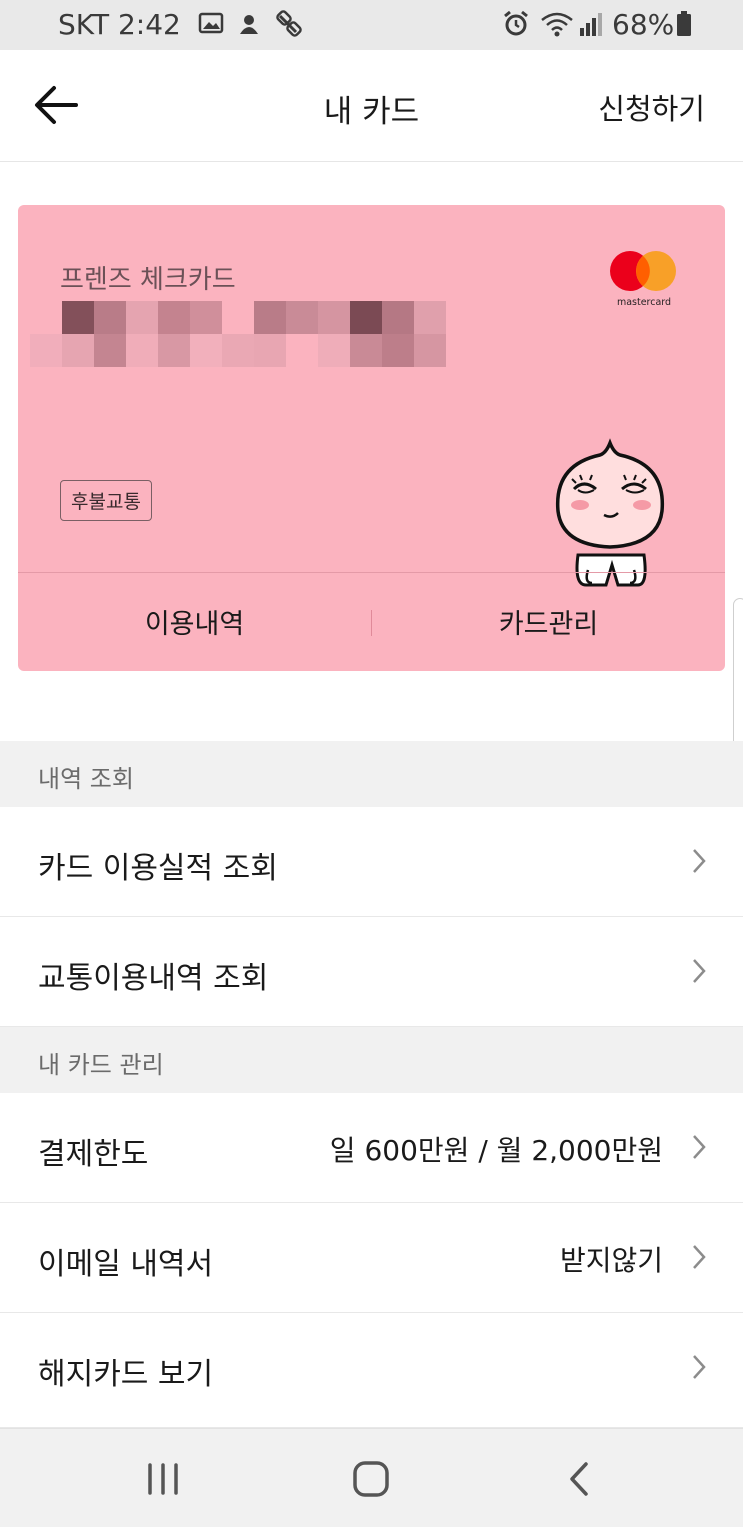 The width and height of the screenshot is (743, 1527). Describe the element at coordinates (106, 500) in the screenshot. I see `transit-badge: 후불교통` at that location.